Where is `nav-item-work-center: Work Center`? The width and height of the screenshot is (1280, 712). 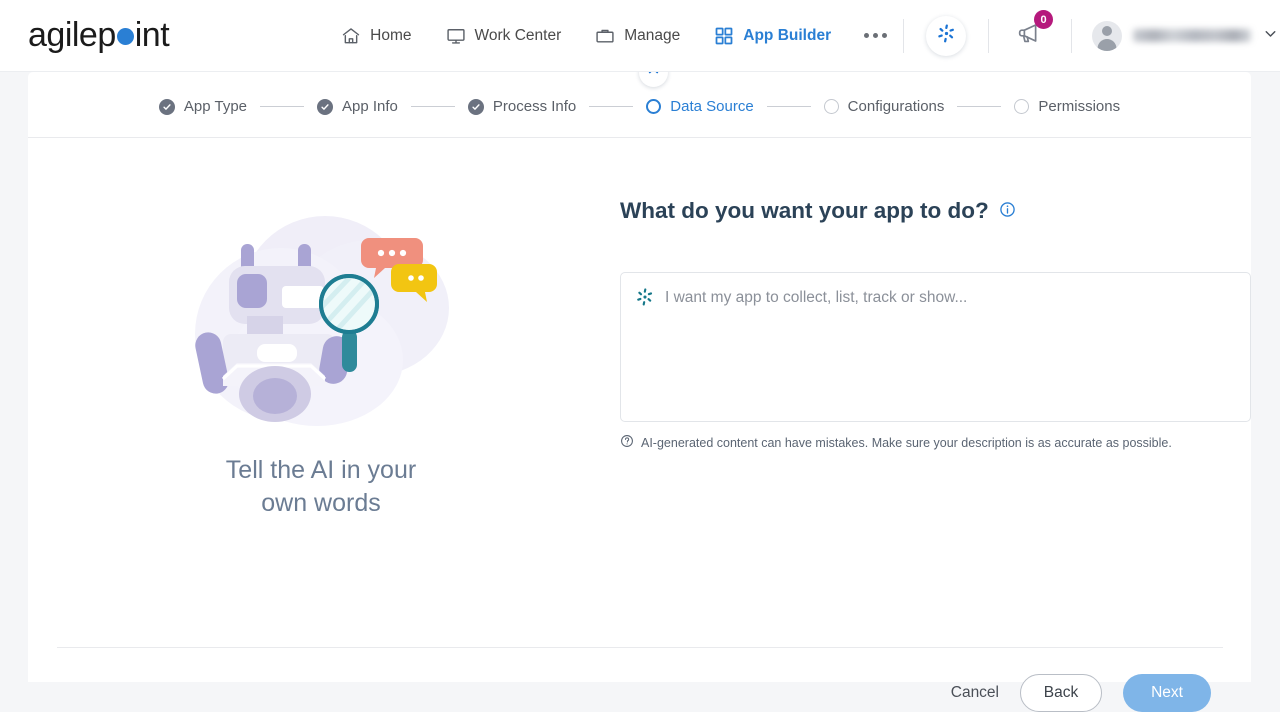
nav-item-work-center: Work Center is located at coordinates (504, 36).